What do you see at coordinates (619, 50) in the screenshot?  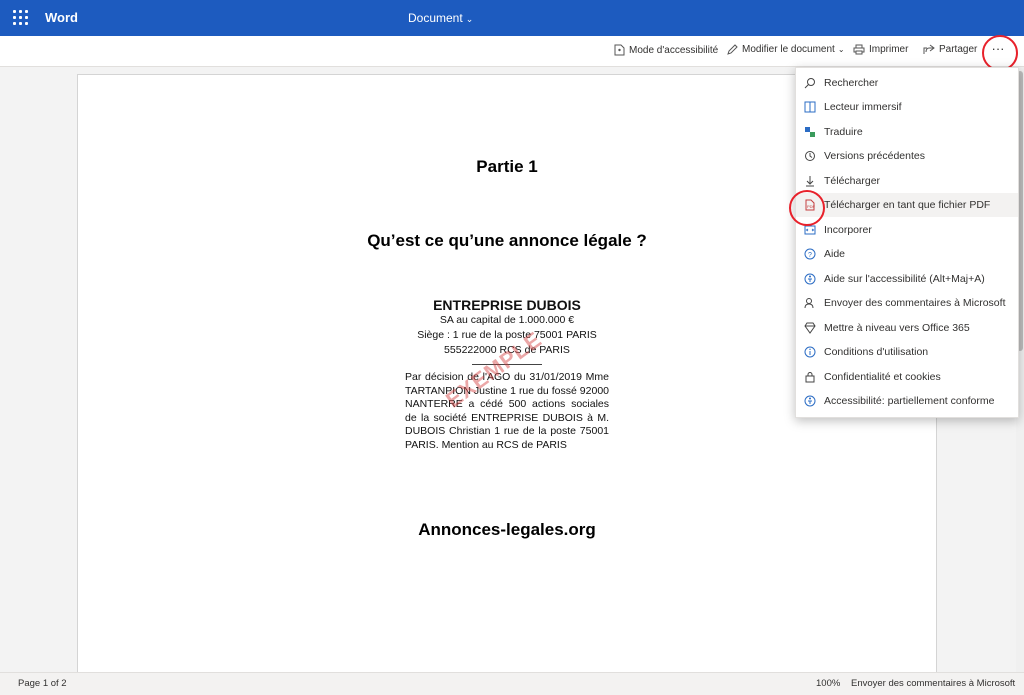 I see `accessibility-doc-icon` at bounding box center [619, 50].